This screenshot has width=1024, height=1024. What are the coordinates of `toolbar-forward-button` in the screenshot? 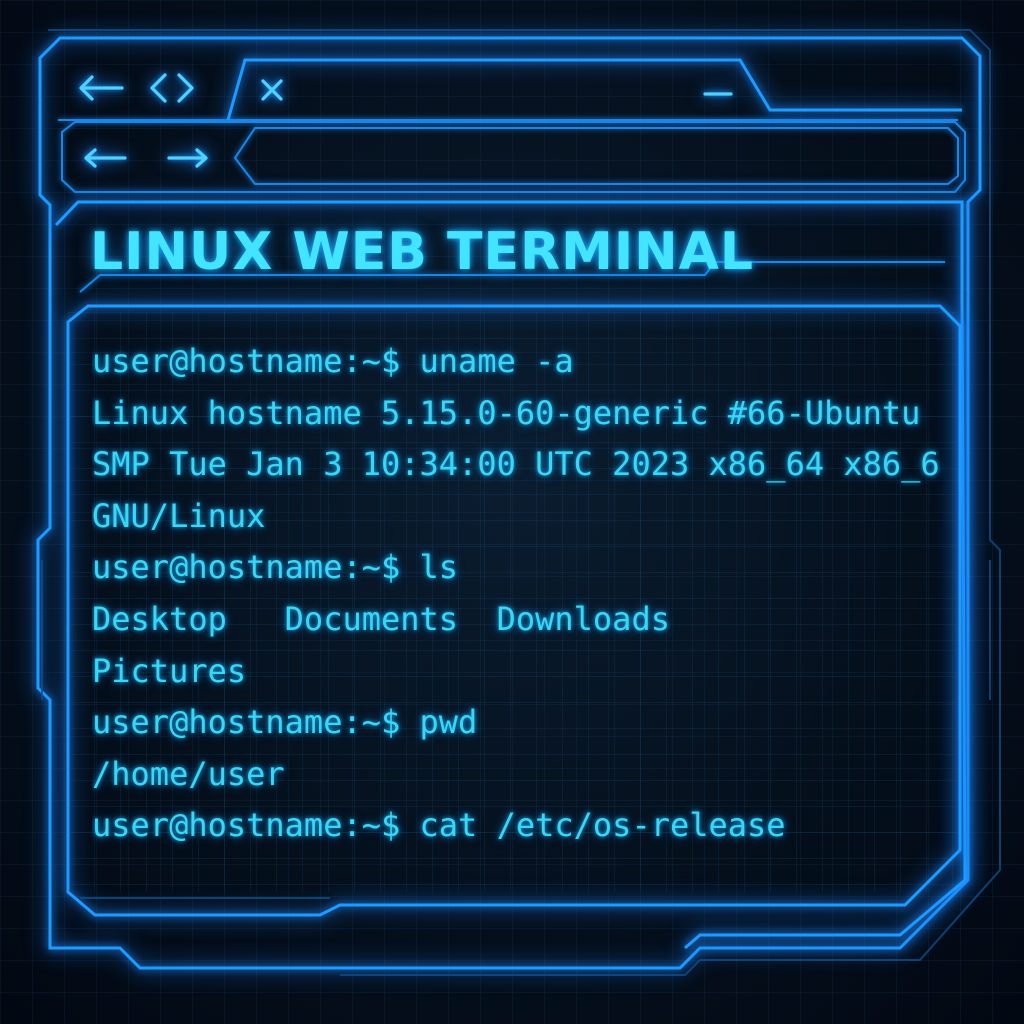 It's located at (188, 158).